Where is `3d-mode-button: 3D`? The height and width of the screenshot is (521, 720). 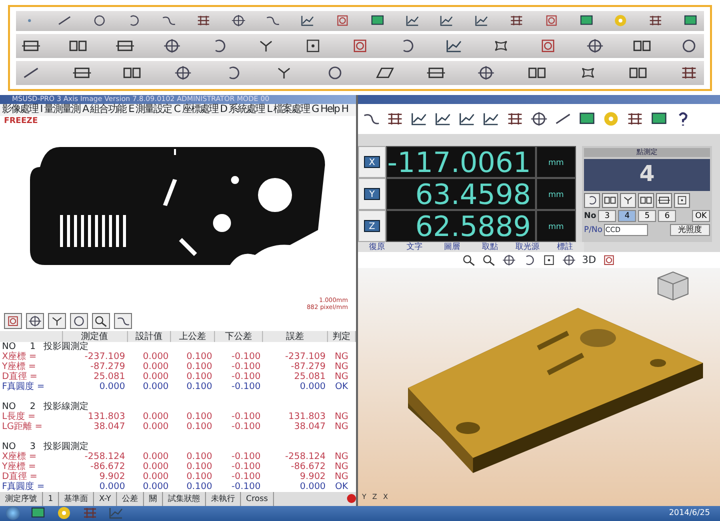
3d-mode-button: 3D is located at coordinates (589, 260).